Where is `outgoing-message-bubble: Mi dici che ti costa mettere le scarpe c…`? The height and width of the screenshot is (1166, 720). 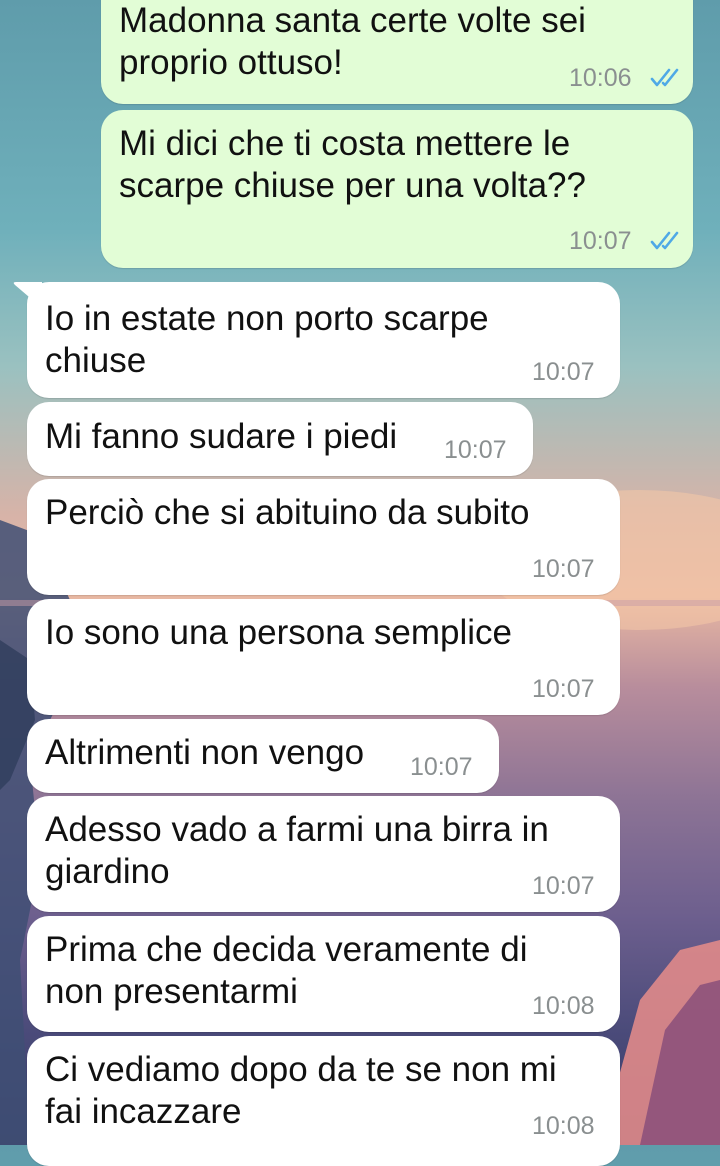
outgoing-message-bubble: Mi dici che ti costa mettere le scarpe c… is located at coordinates (397, 189).